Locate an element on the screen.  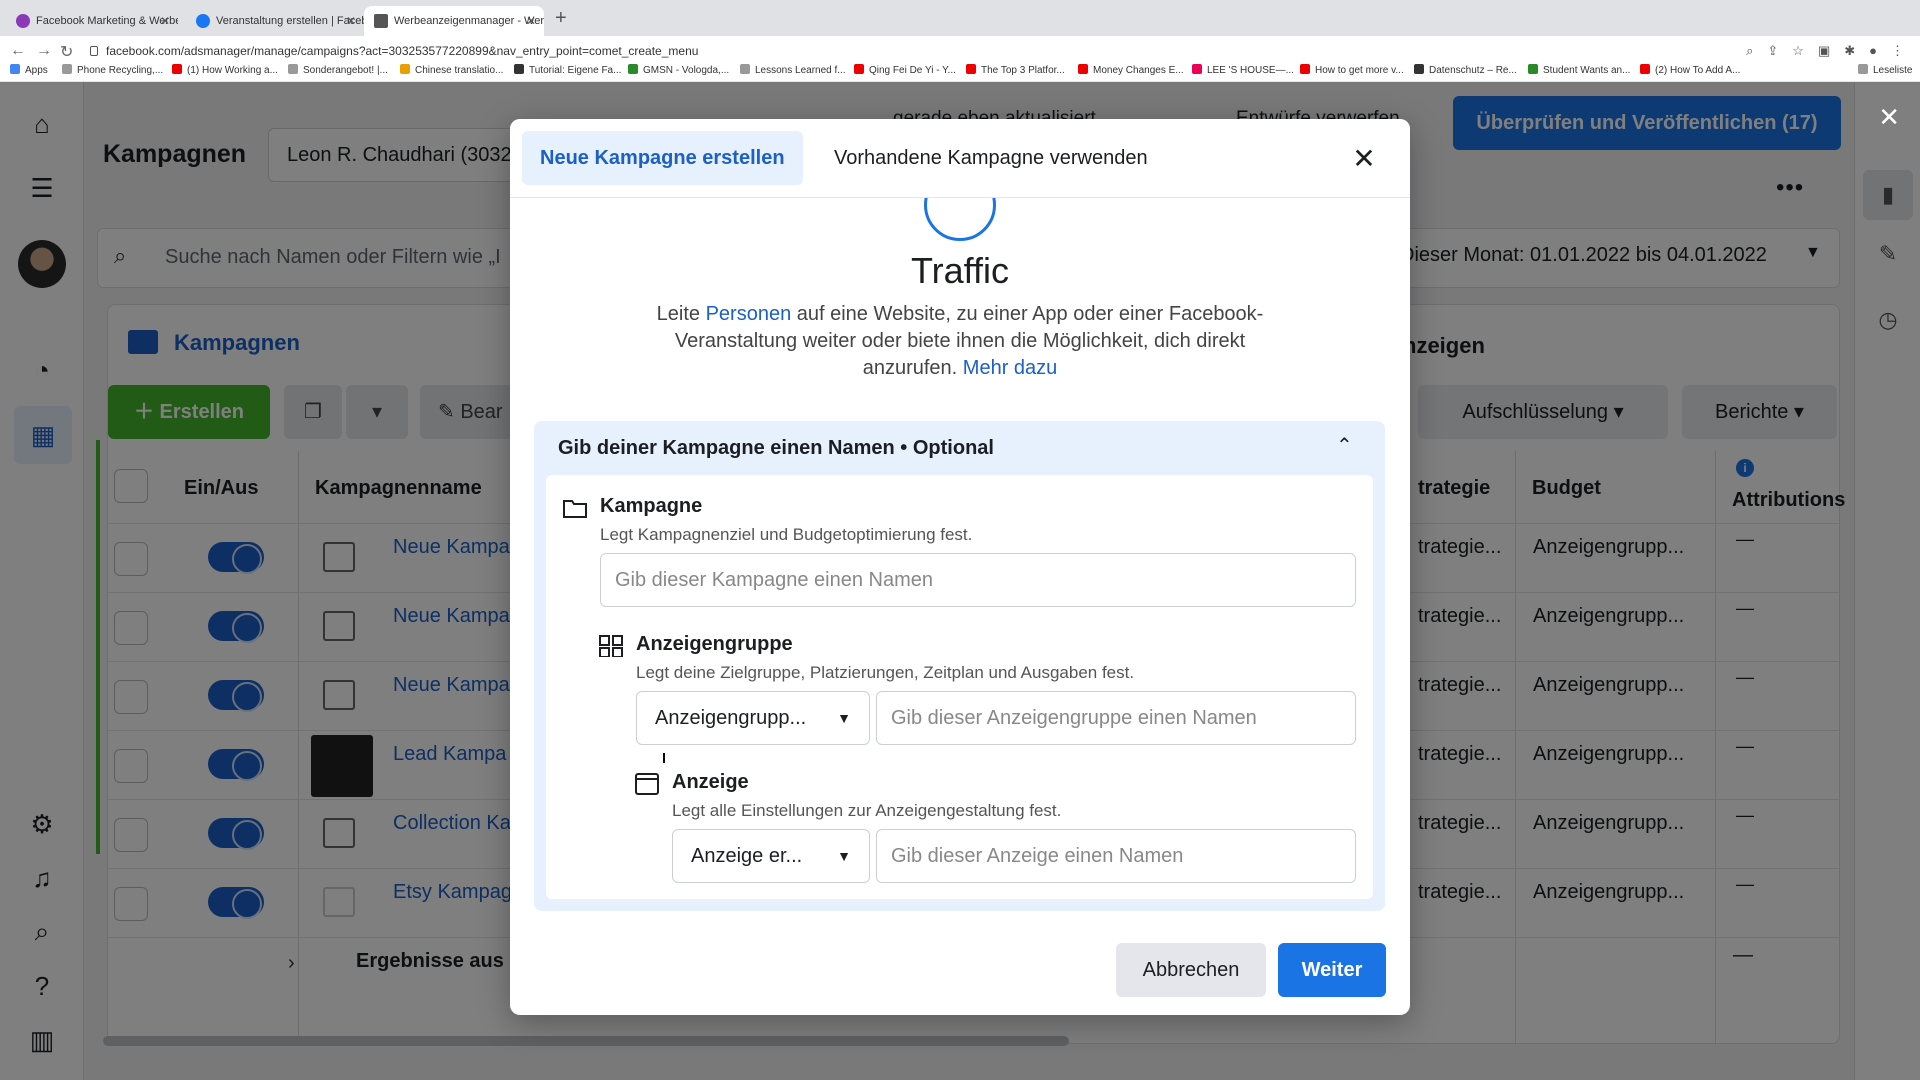
tab-new-campaign: Neue Kampagne erstellen is located at coordinates (662, 158).